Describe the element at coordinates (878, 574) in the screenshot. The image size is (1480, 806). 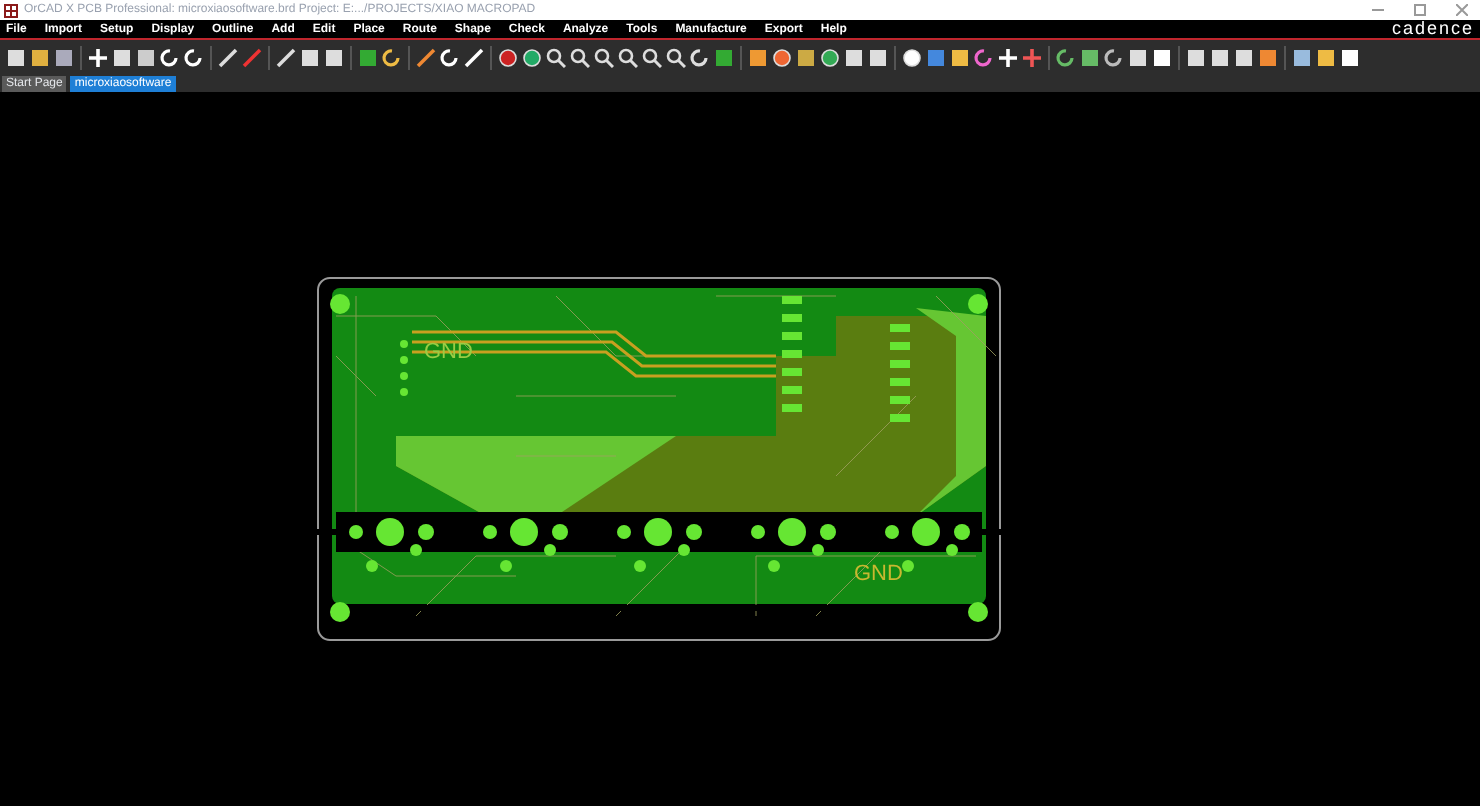
I see `net-label: GND` at that location.